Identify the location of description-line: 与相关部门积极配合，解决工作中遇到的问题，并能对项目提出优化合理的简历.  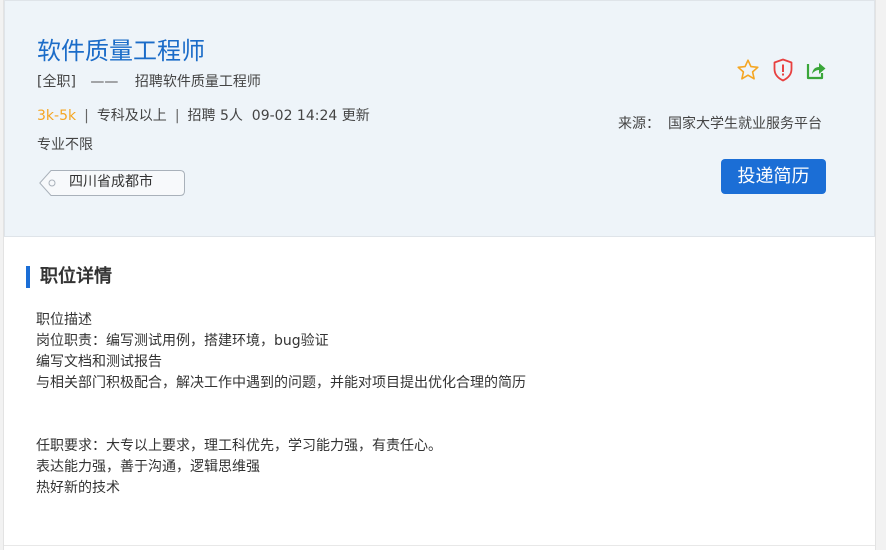
(281, 383).